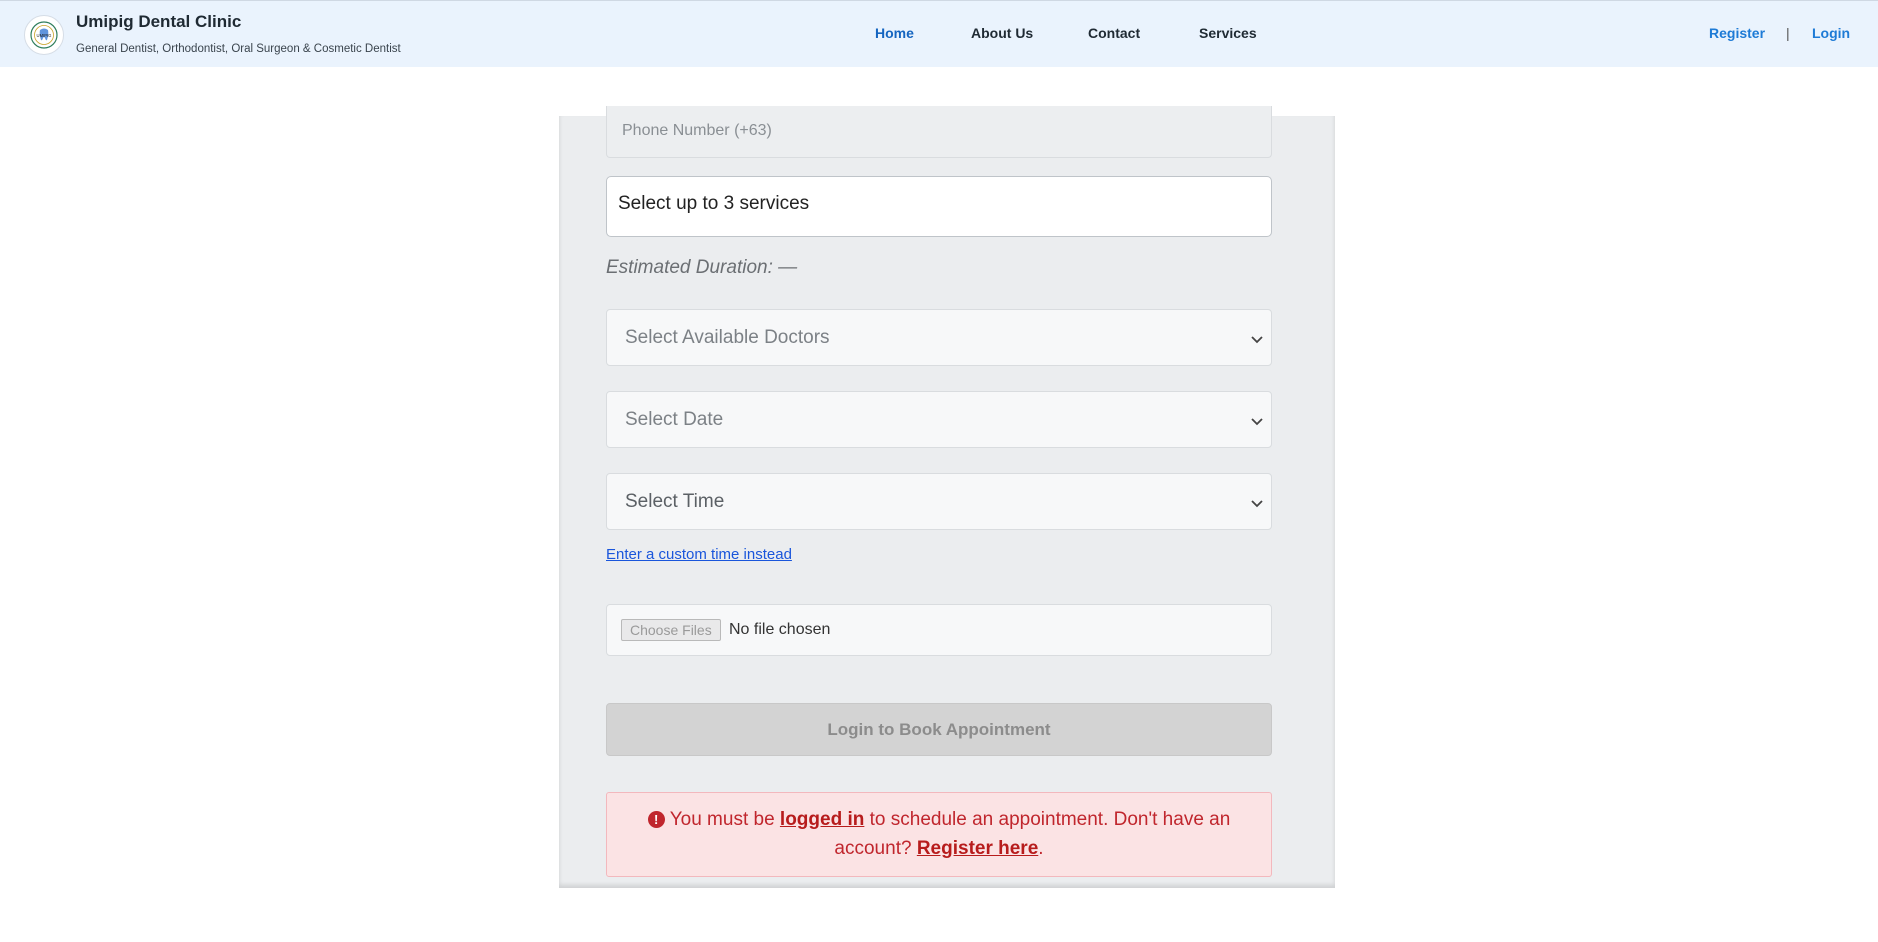 This screenshot has width=1878, height=942. I want to click on alert-text-3: ., so click(1041, 848).